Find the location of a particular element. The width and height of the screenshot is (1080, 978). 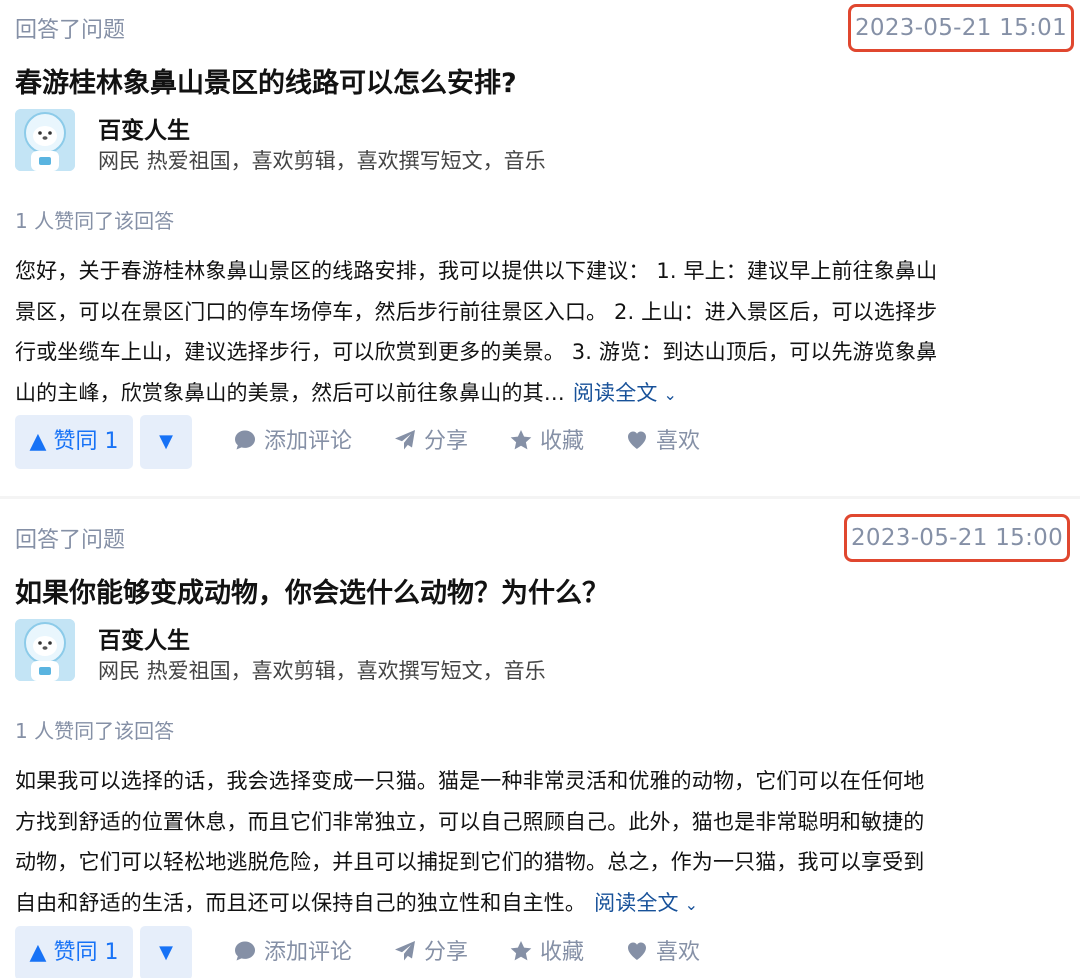

question-title: 春游桂林象鼻山景区的线路可以怎么安排? is located at coordinates (266, 80).